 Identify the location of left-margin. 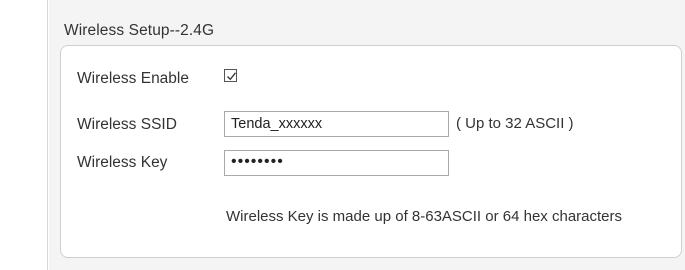
(24, 135).